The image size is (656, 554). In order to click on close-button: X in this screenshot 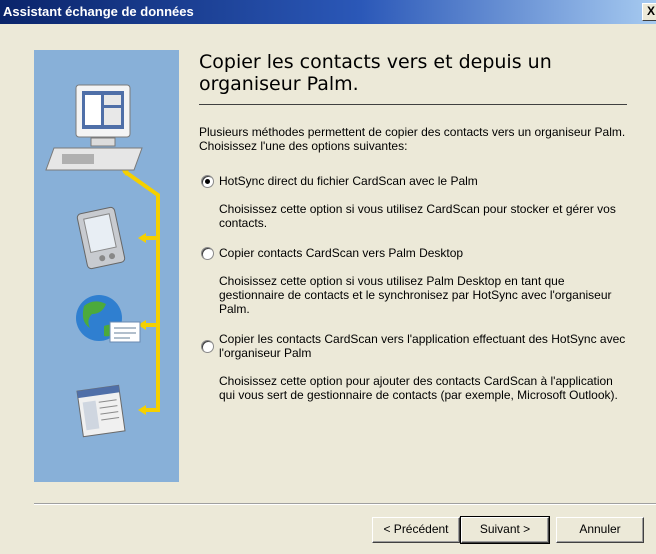, I will do `click(649, 12)`.